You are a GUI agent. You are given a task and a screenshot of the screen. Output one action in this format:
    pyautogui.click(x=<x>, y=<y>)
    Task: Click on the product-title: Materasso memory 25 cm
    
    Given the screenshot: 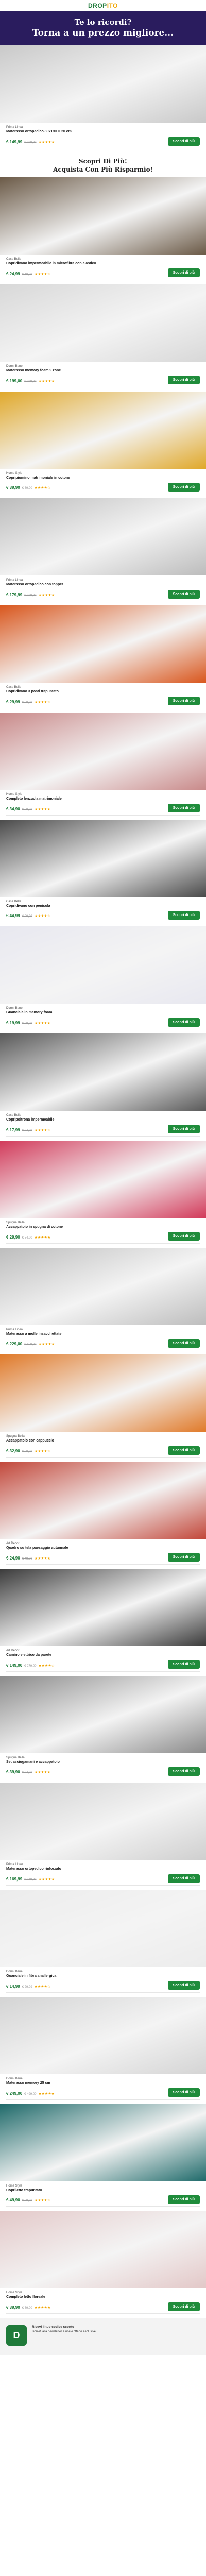 What is the action you would take?
    pyautogui.click(x=83, y=2083)
    